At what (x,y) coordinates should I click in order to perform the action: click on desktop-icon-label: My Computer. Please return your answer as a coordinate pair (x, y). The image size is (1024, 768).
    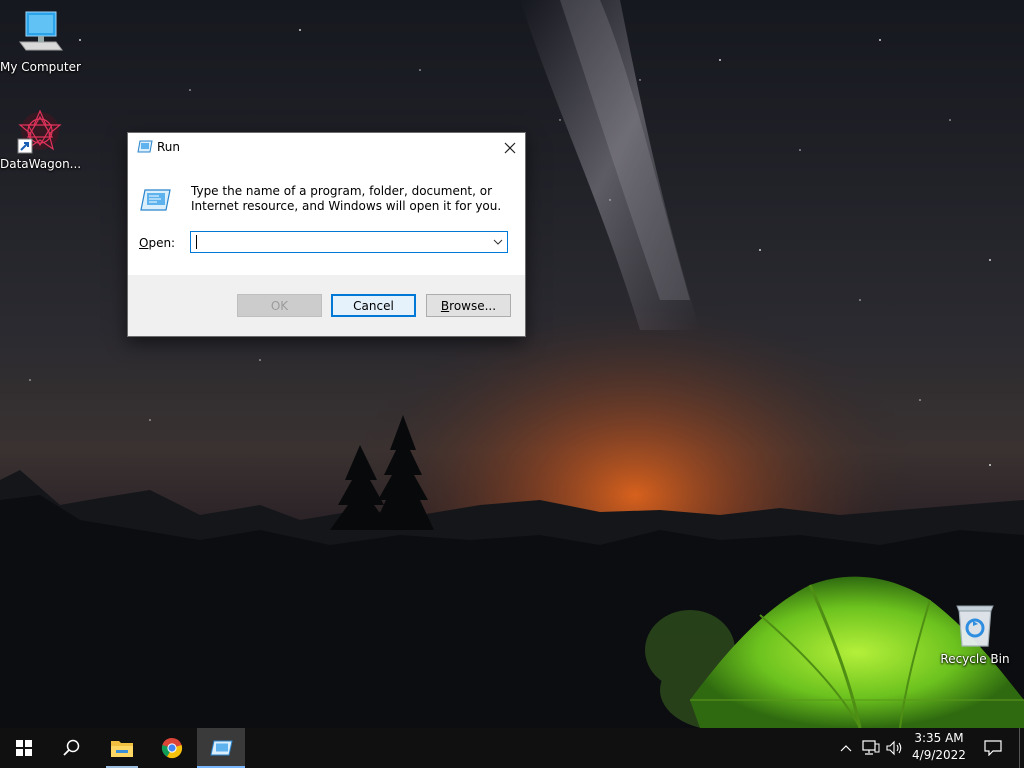
    Looking at the image, I should click on (40, 67).